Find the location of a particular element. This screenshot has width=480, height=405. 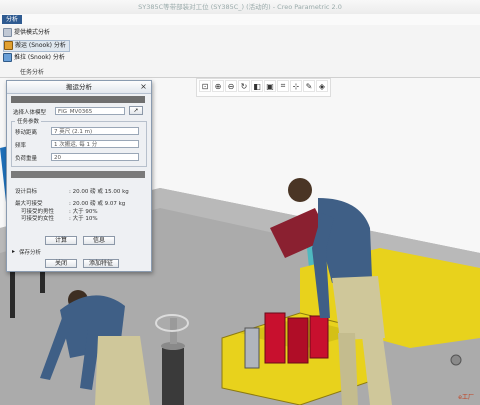

lift-post is located at coordinates (173, 376).